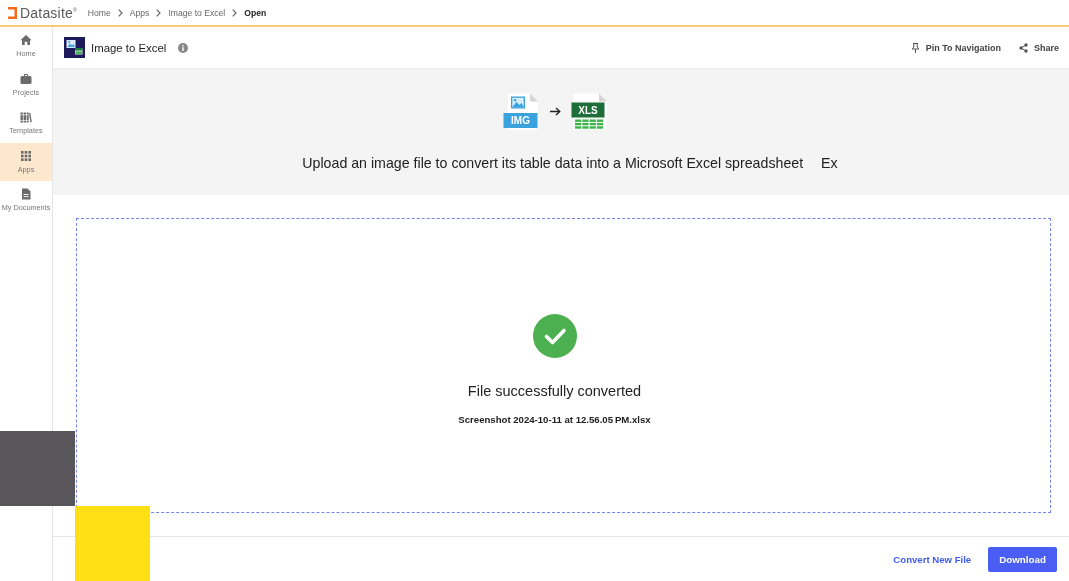 This screenshot has width=1069, height=581. Describe the element at coordinates (520, 120) in the screenshot. I see `file-type-label: IMG` at that location.